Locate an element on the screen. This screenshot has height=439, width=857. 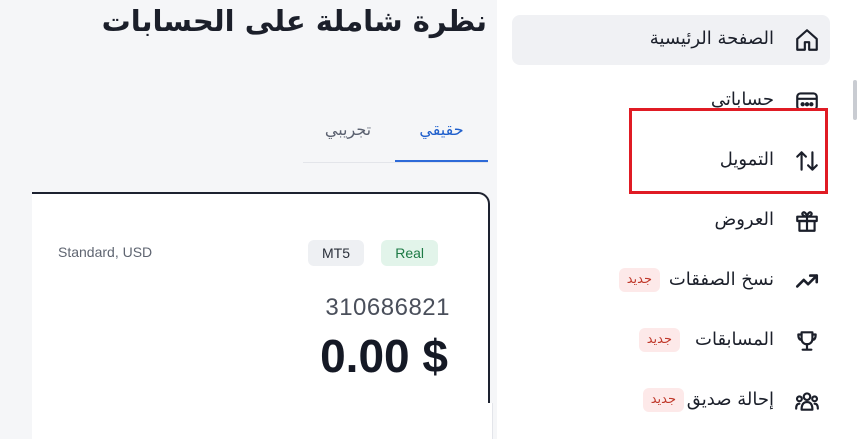
account-number: 310686821 is located at coordinates (387, 307).